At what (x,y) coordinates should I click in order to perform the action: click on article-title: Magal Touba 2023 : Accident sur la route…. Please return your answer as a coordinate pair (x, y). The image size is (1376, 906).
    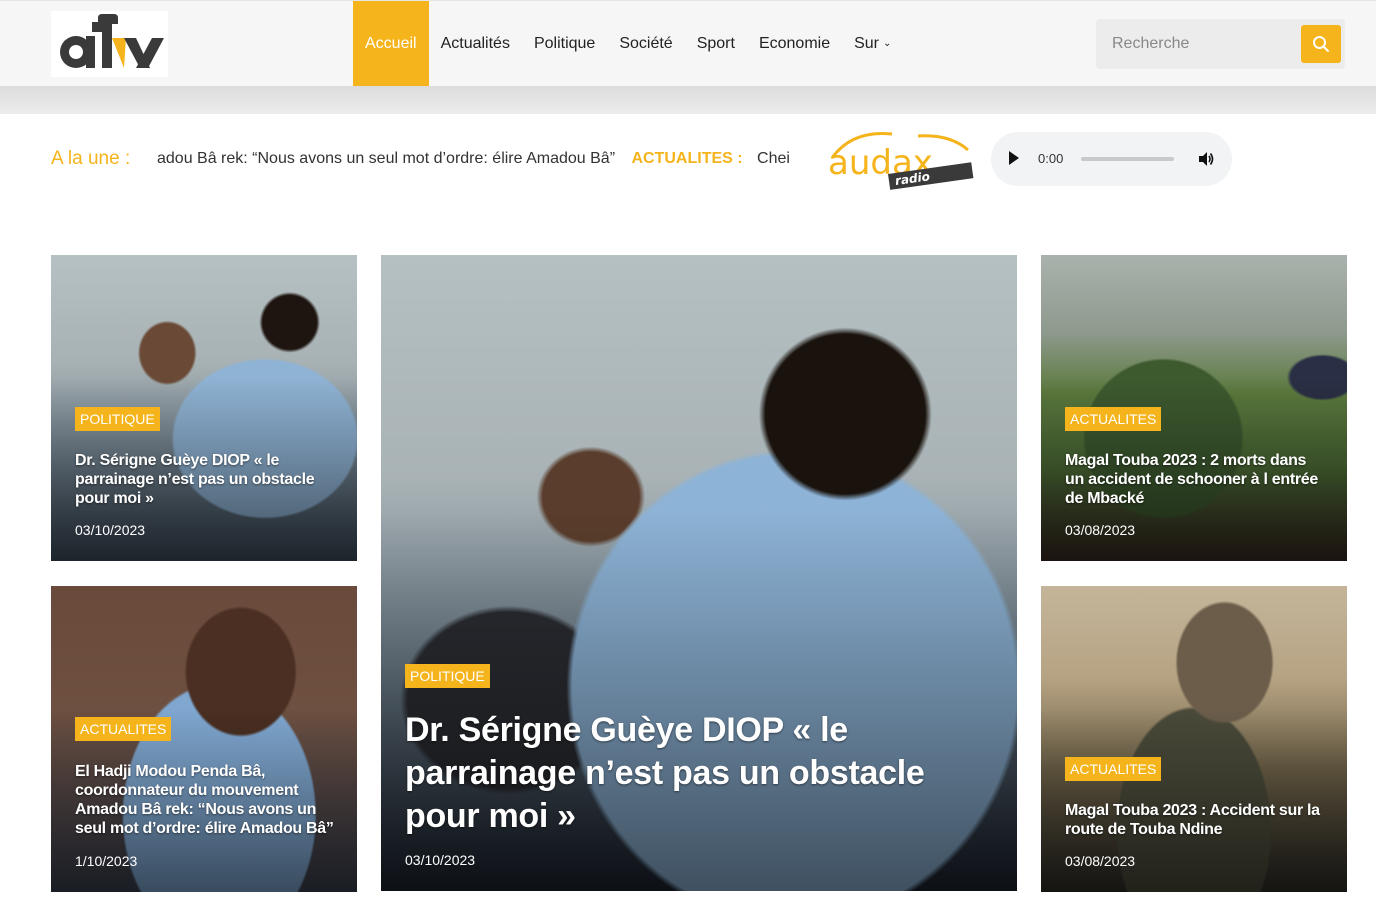
    Looking at the image, I should click on (1195, 820).